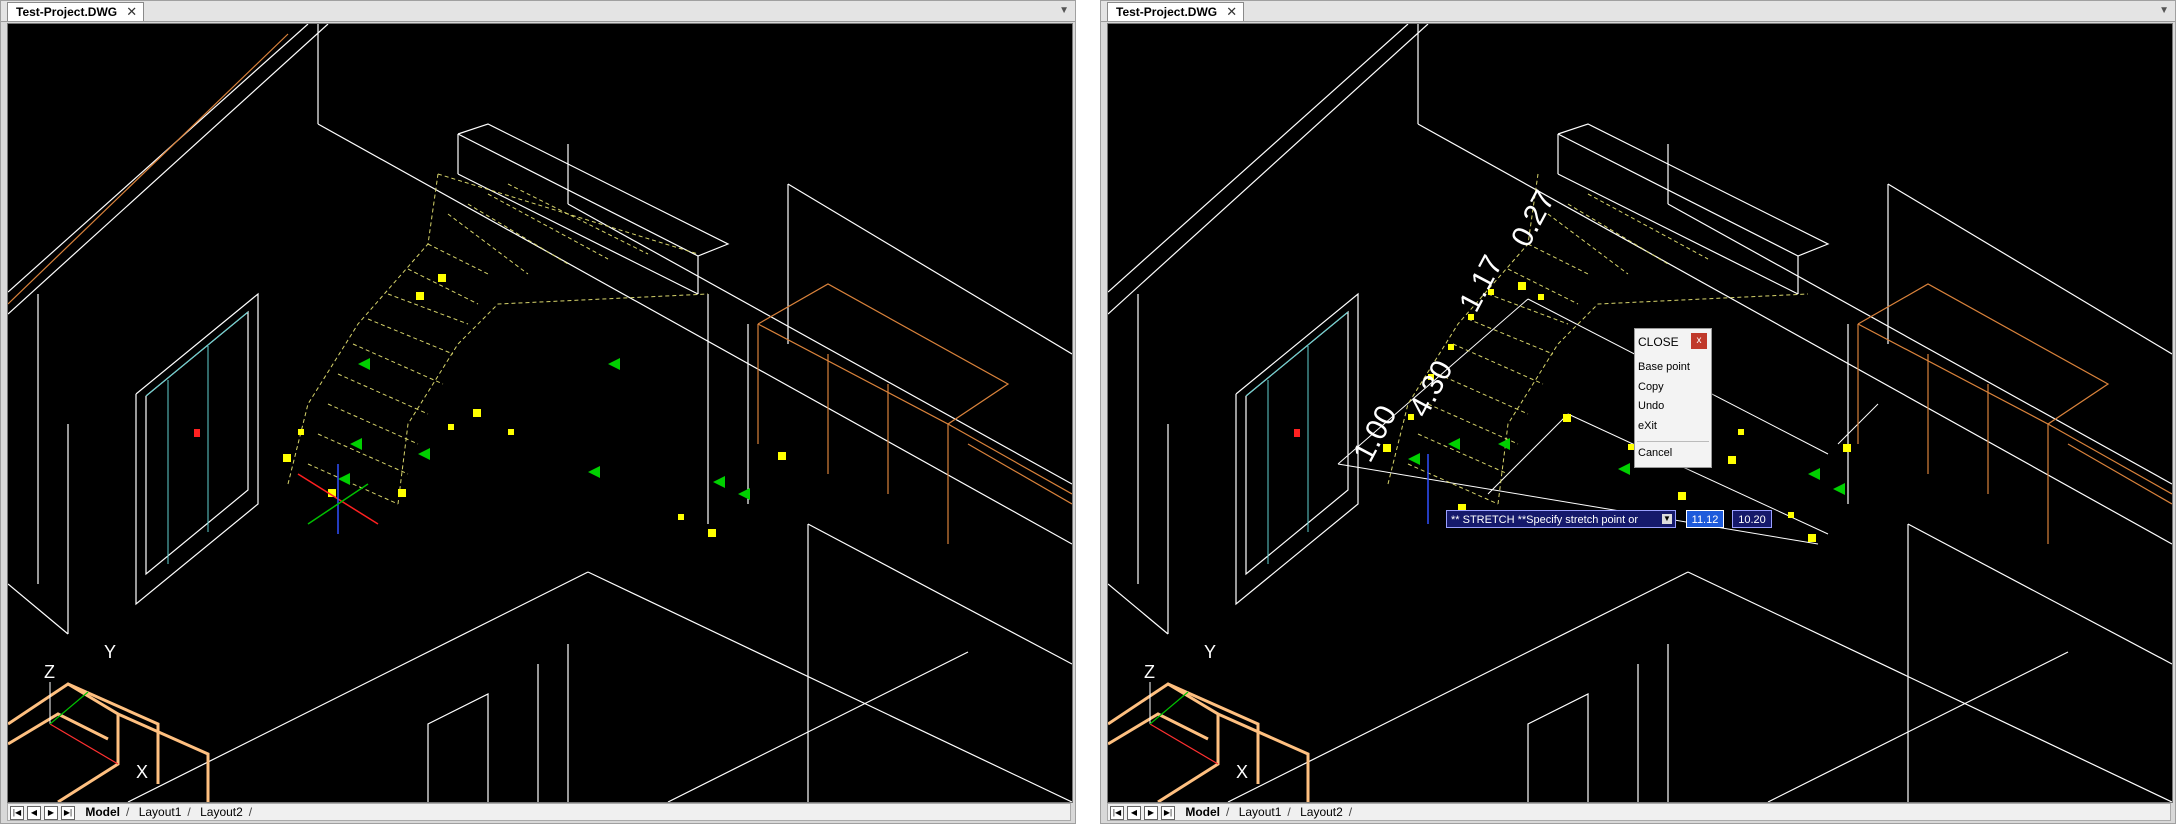 This screenshot has width=2176, height=824. Describe the element at coordinates (286, 481) in the screenshot. I see `ucs-cursor` at that location.